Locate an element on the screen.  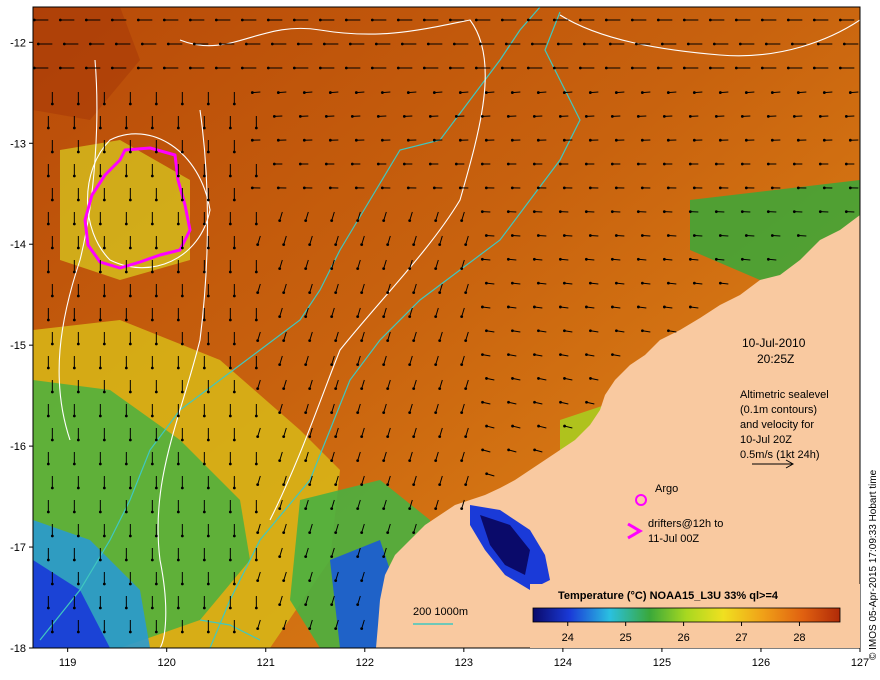
argo-label: Argo is located at coordinates (666, 489).